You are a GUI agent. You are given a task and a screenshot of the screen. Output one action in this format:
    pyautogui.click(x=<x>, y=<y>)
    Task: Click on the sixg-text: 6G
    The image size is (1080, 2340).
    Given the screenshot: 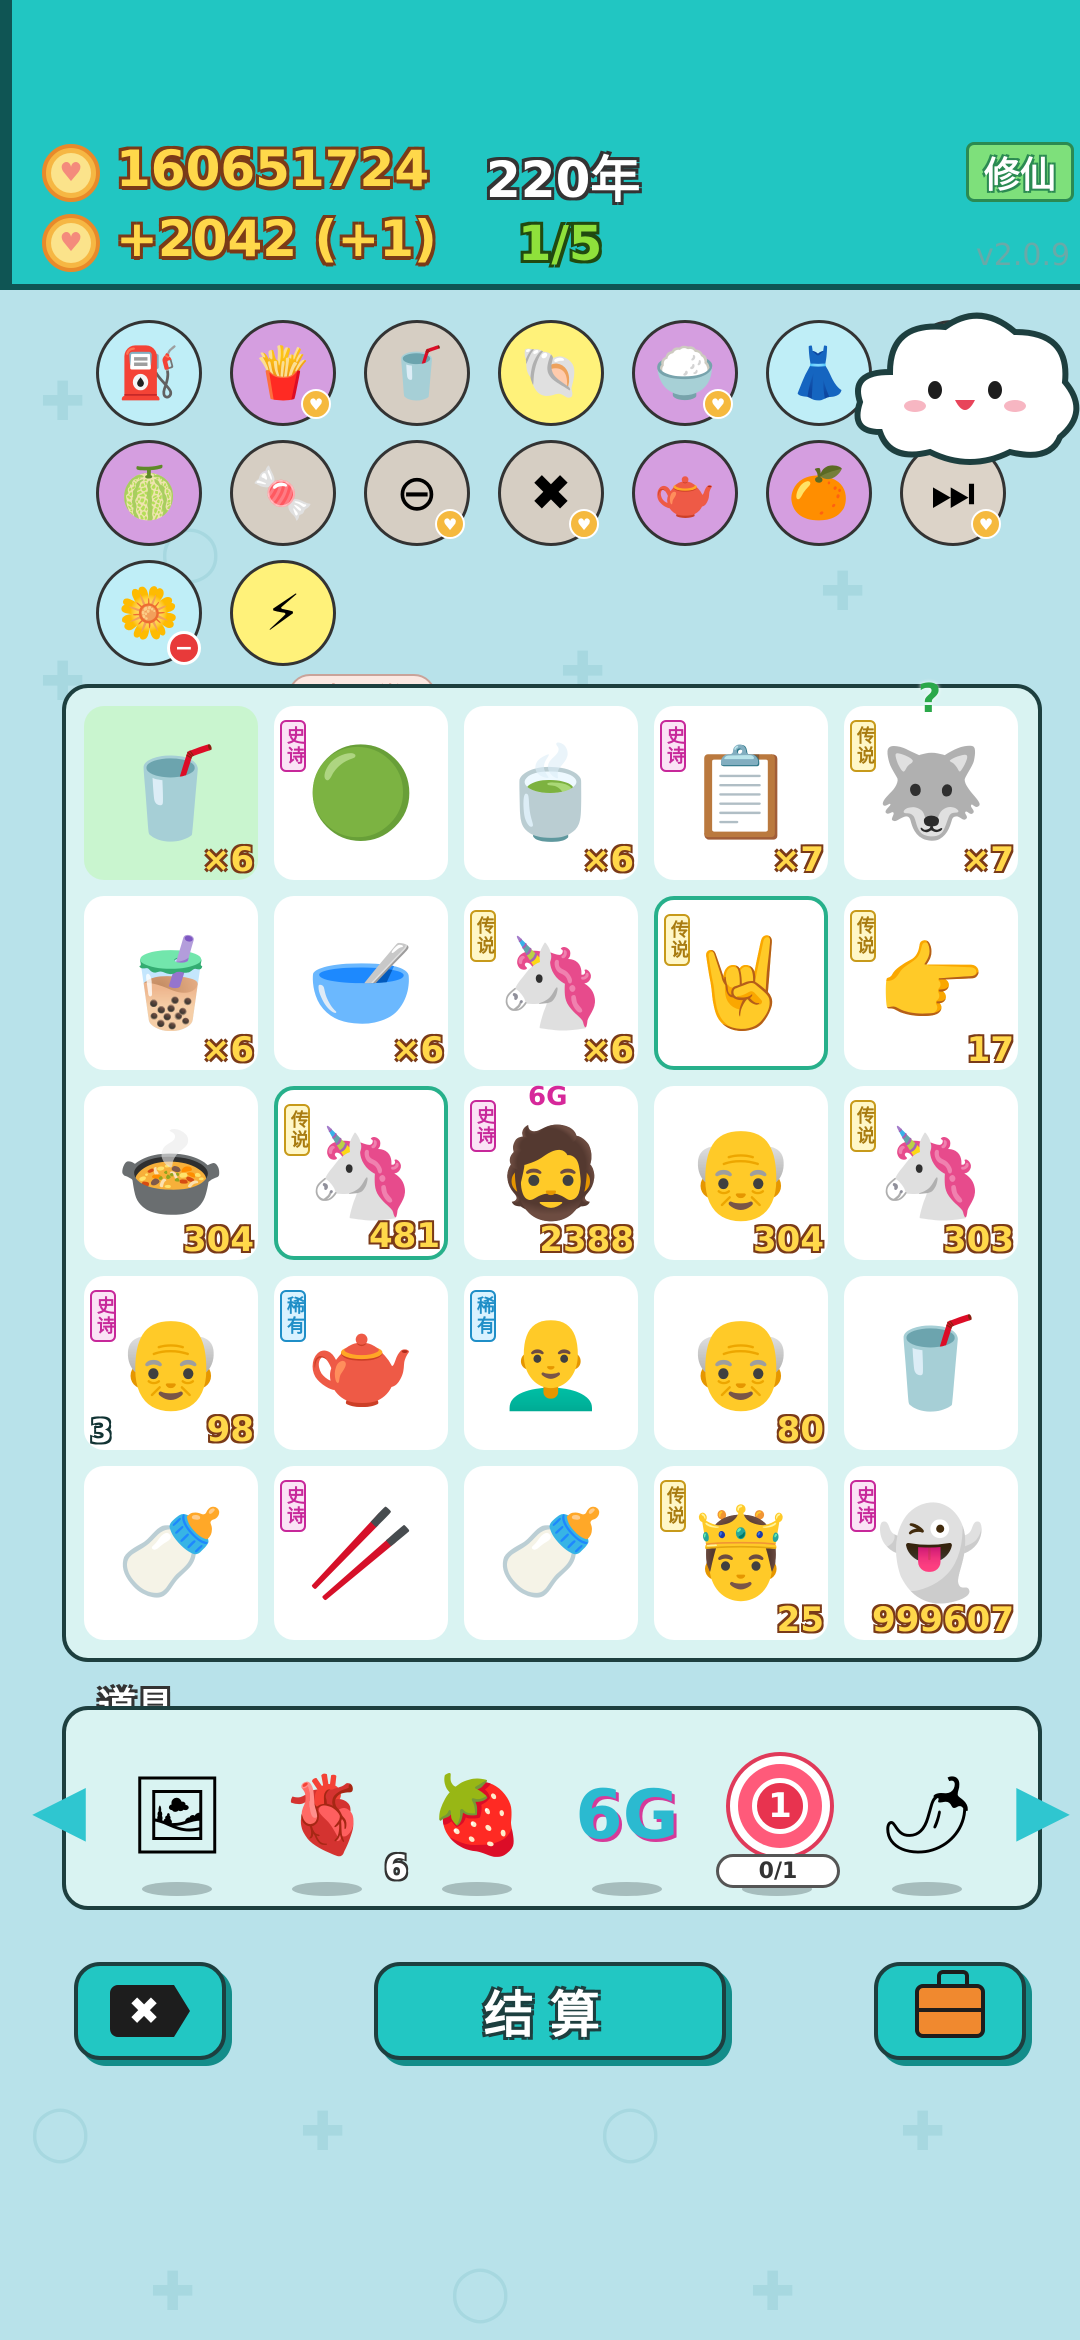 What is the action you would take?
    pyautogui.click(x=627, y=1815)
    